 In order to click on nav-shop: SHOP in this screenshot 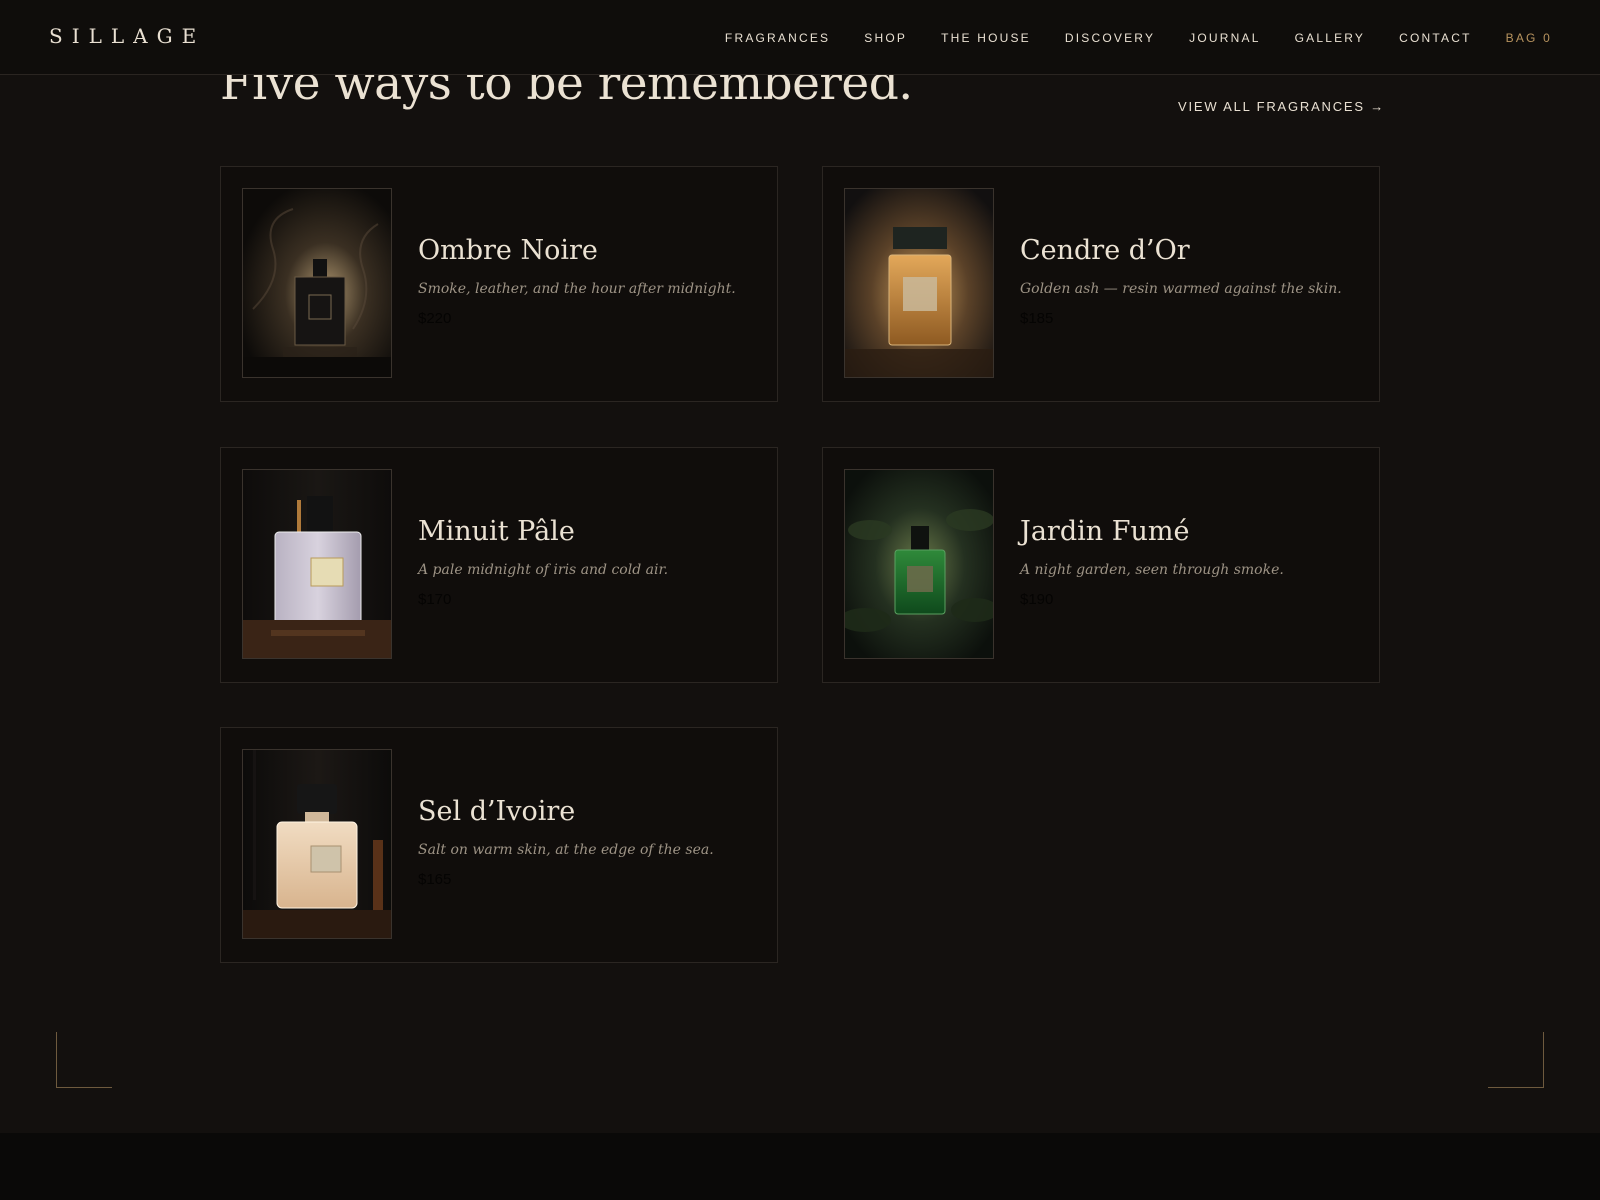, I will do `click(885, 38)`.